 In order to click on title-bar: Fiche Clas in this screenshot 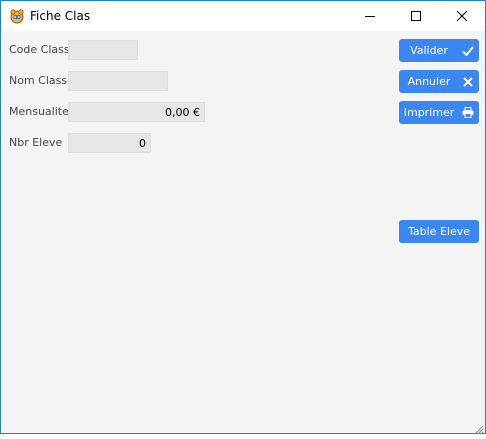, I will do `click(243, 16)`.